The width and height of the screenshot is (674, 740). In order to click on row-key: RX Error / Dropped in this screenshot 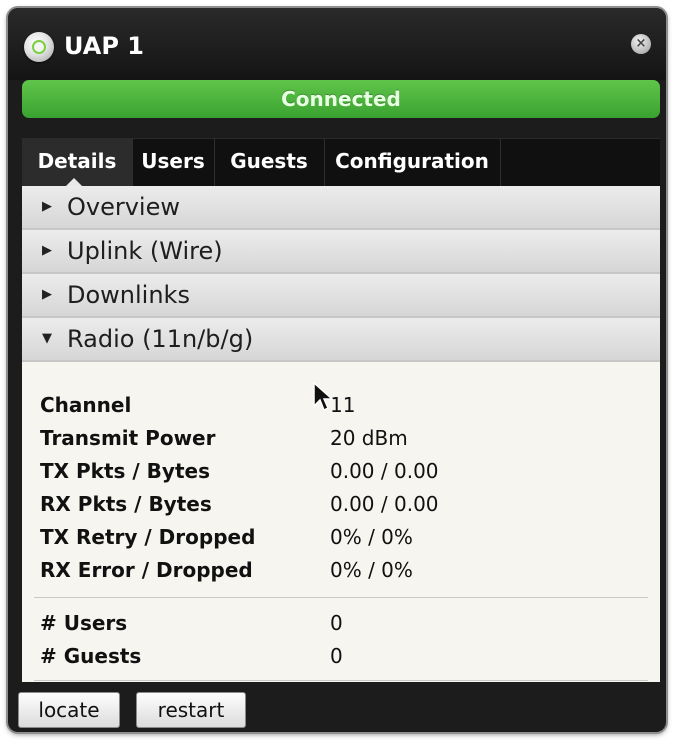, I will do `click(146, 570)`.